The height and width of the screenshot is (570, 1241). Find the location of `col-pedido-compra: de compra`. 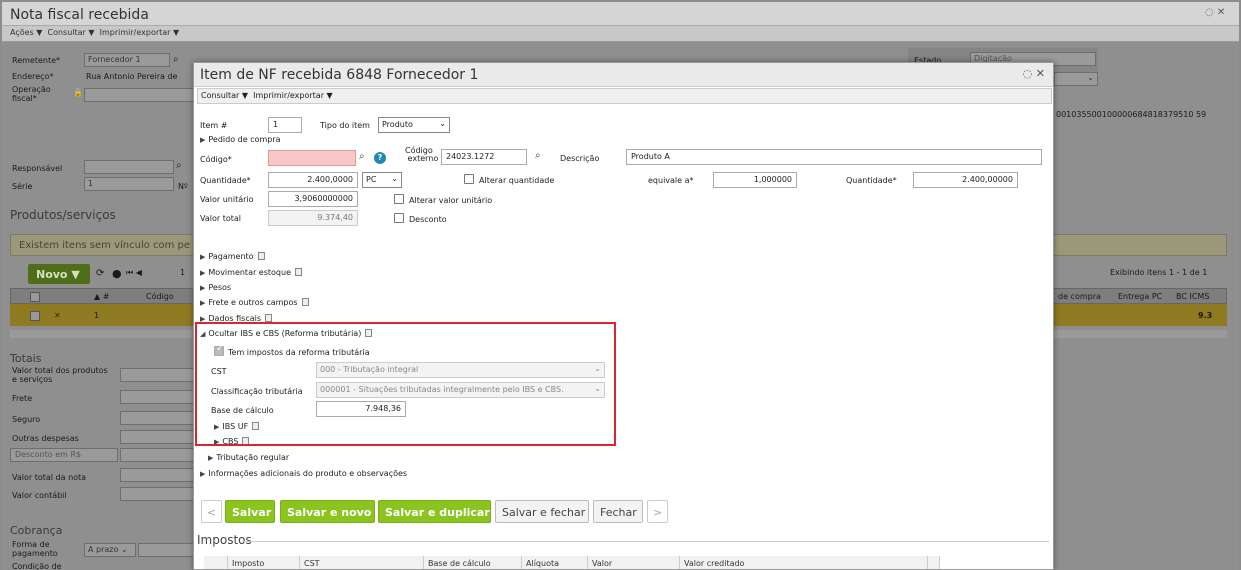

col-pedido-compra: de compra is located at coordinates (1079, 296).